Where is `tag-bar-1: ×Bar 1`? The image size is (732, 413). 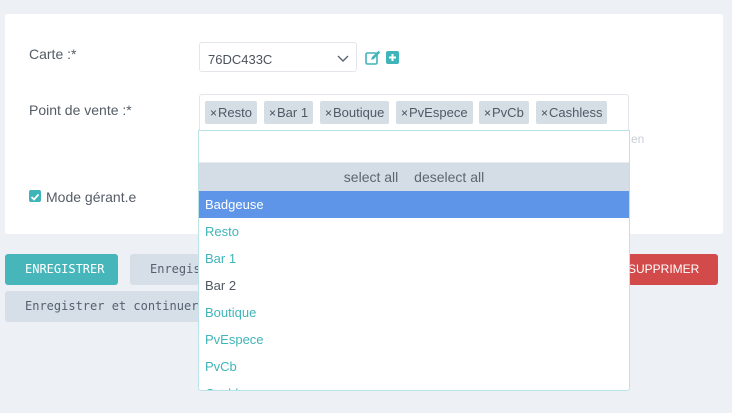
tag-bar-1: ×Bar 1 is located at coordinates (289, 112).